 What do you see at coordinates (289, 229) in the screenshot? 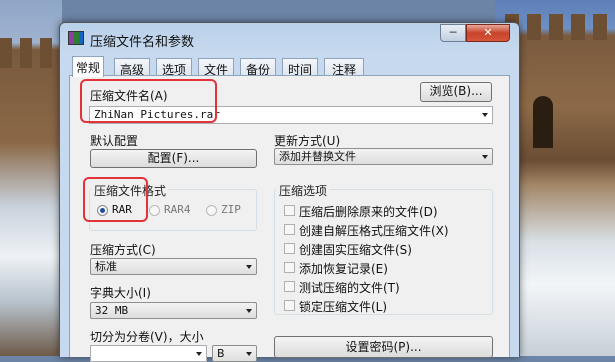
I see `sfx-checkbox` at bounding box center [289, 229].